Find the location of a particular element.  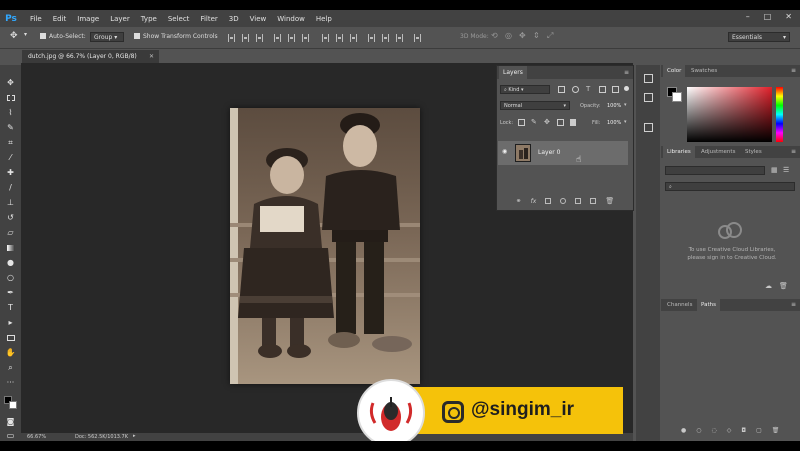

show-transform-checkbox: Show Transform Controls is located at coordinates (176, 36).